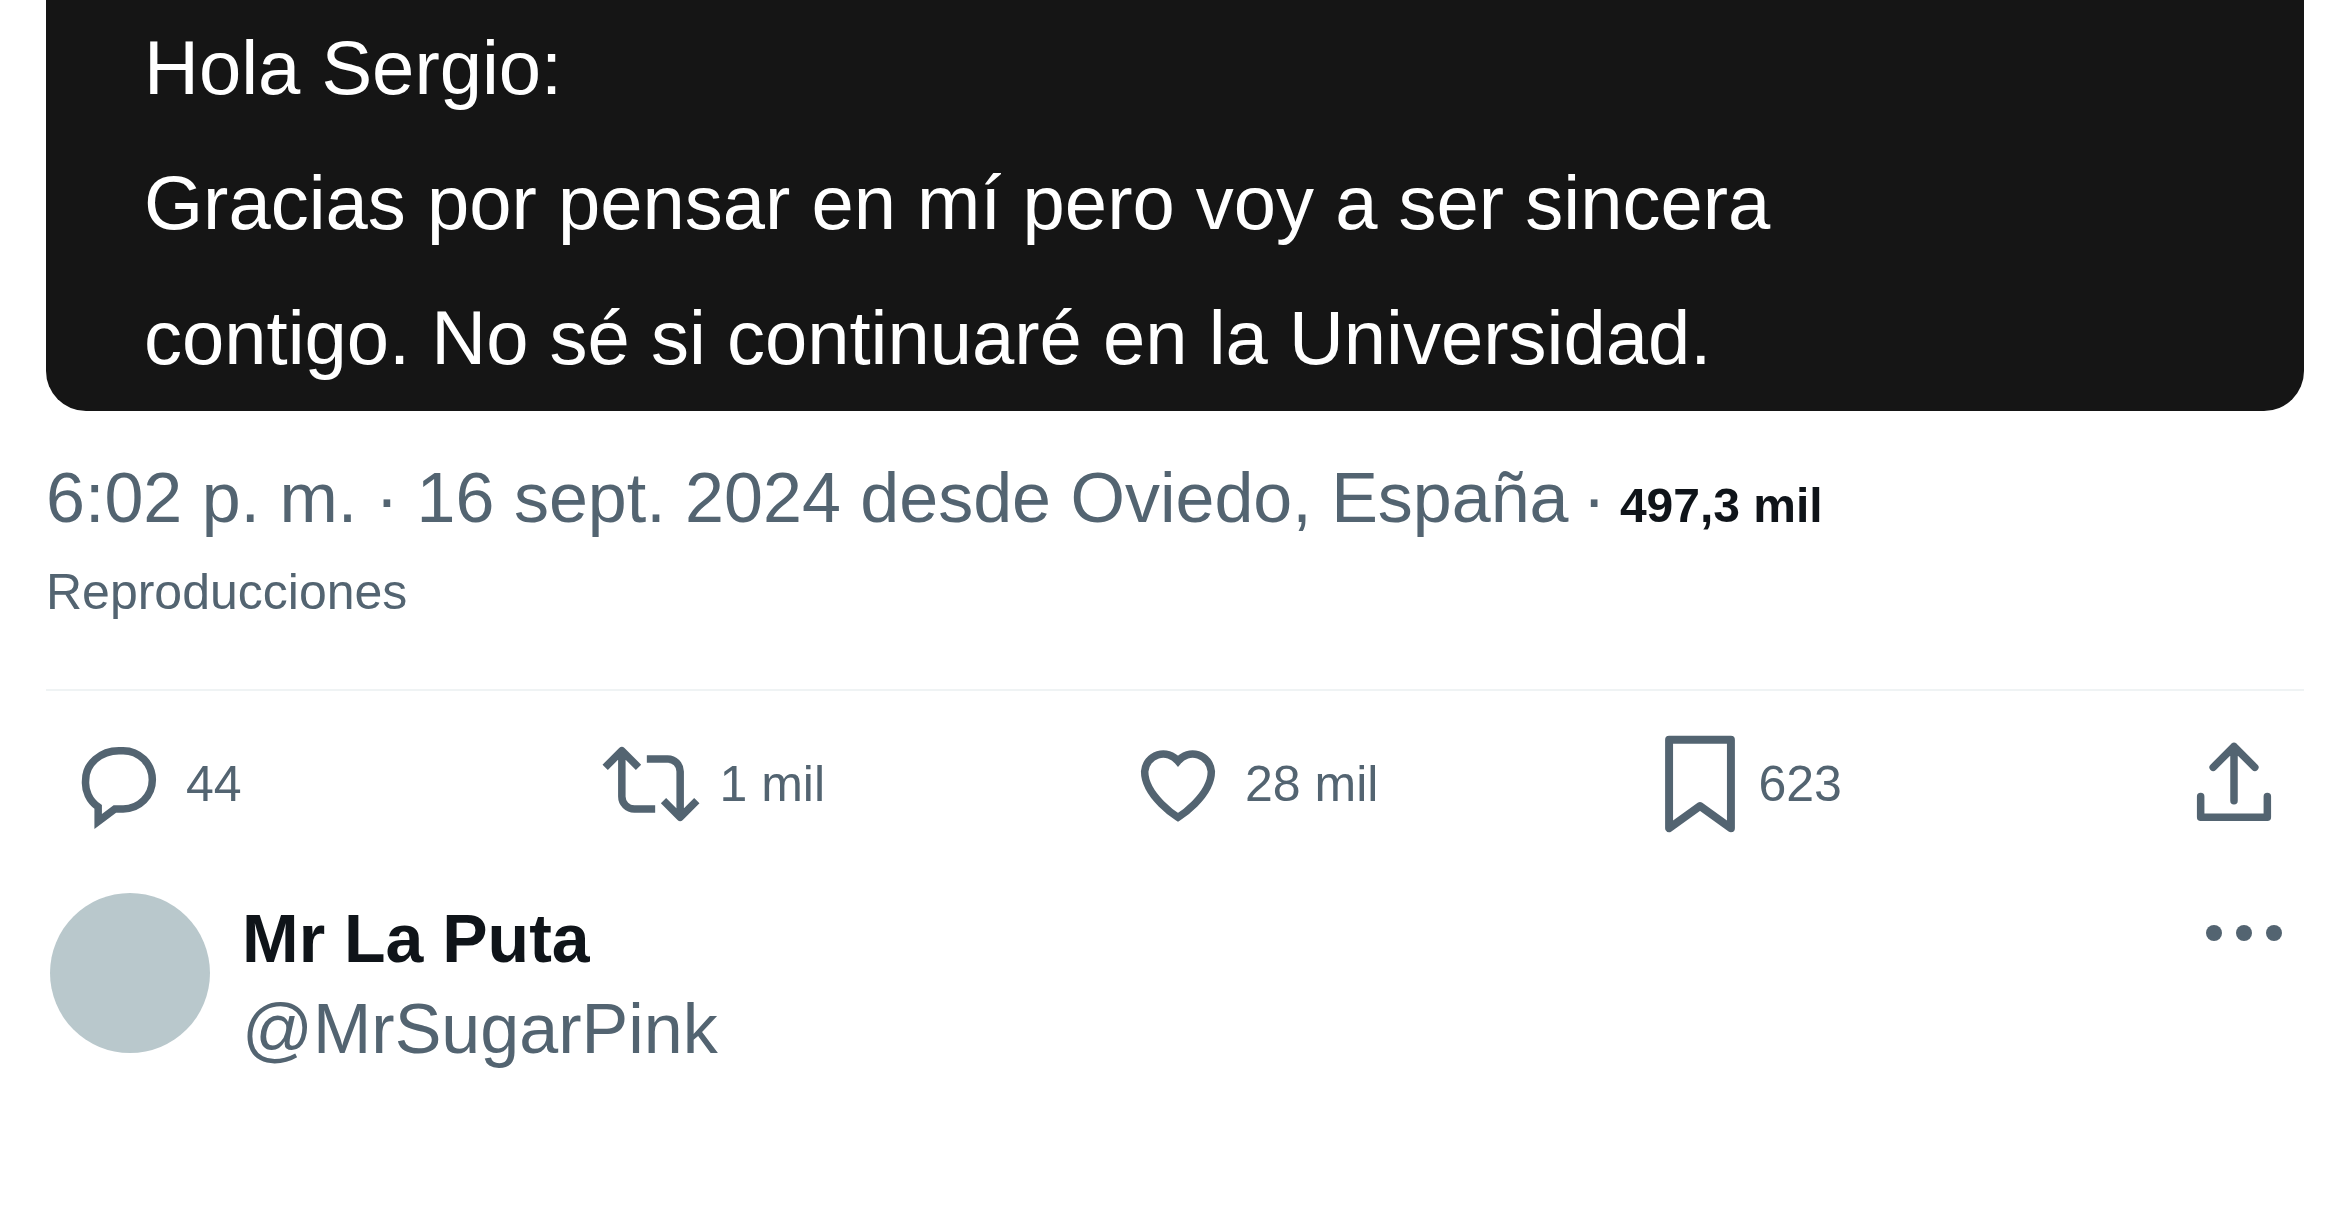 Image resolution: width=2350 pixels, height=1230 pixels. Describe the element at coordinates (992, 498) in the screenshot. I see `tweet-date-location: 16 sept. 2024 desde Oviedo, España` at that location.